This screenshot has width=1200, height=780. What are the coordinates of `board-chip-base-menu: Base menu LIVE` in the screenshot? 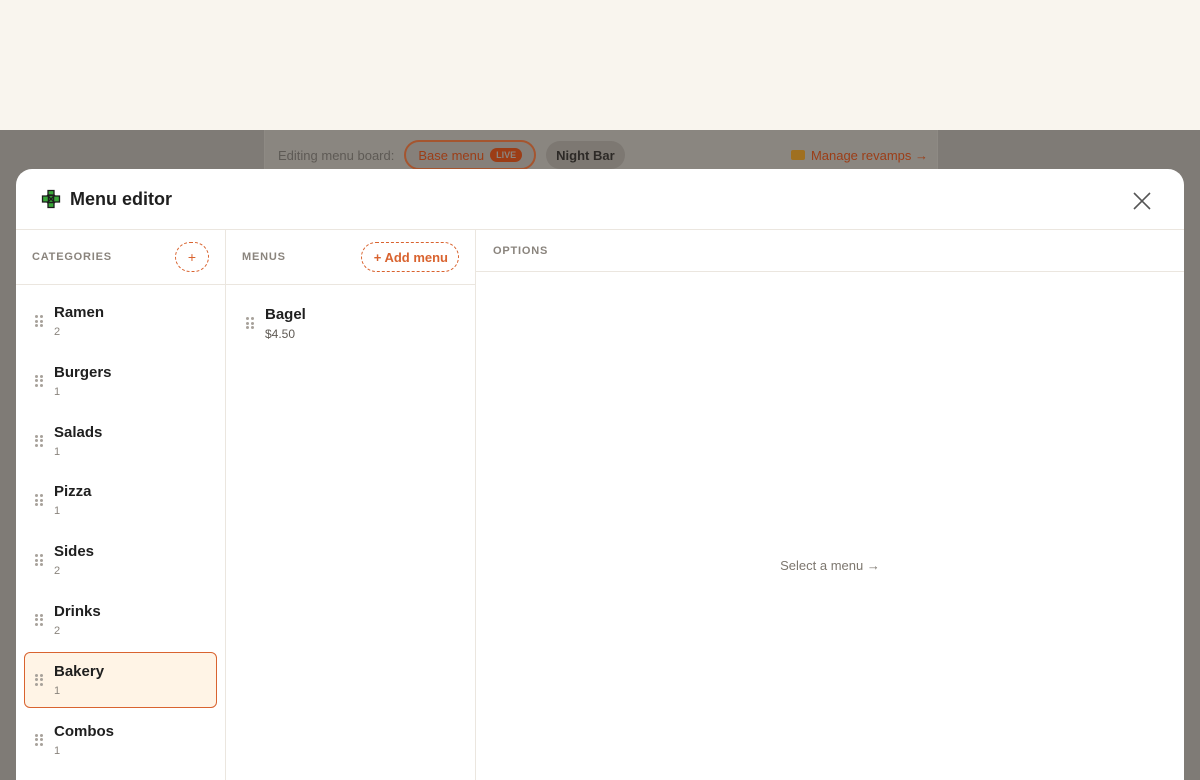 It's located at (470, 155).